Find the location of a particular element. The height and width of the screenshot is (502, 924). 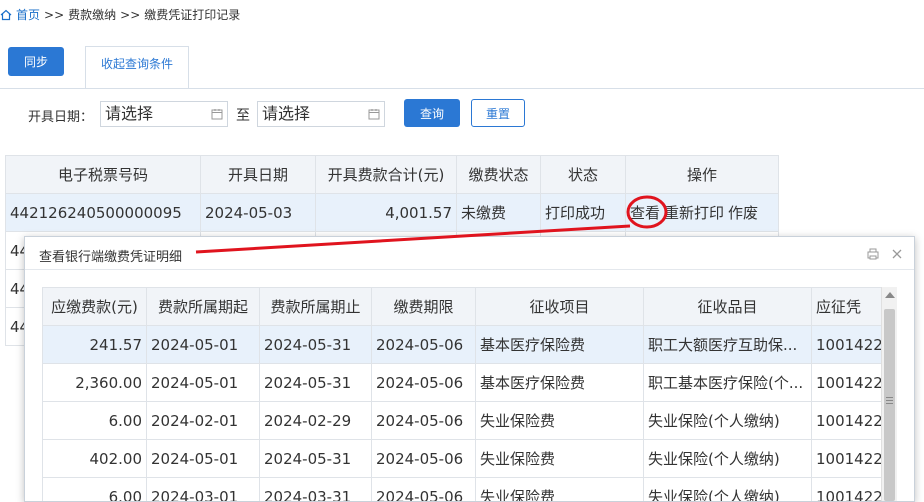

breadcrumb: 首页 >> 费款缴纳 >> 缴费凭证打印记录 is located at coordinates (120, 14).